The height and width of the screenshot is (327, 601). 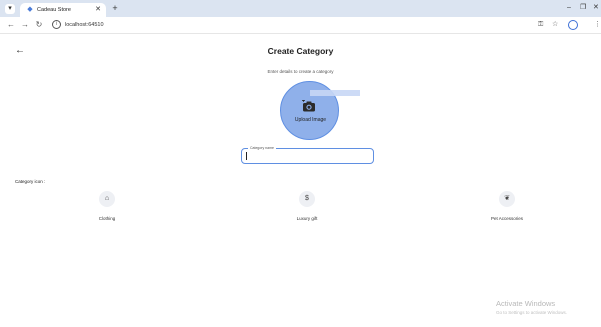 What do you see at coordinates (84, 25) in the screenshot?
I see `url-text: localhost:64510` at bounding box center [84, 25].